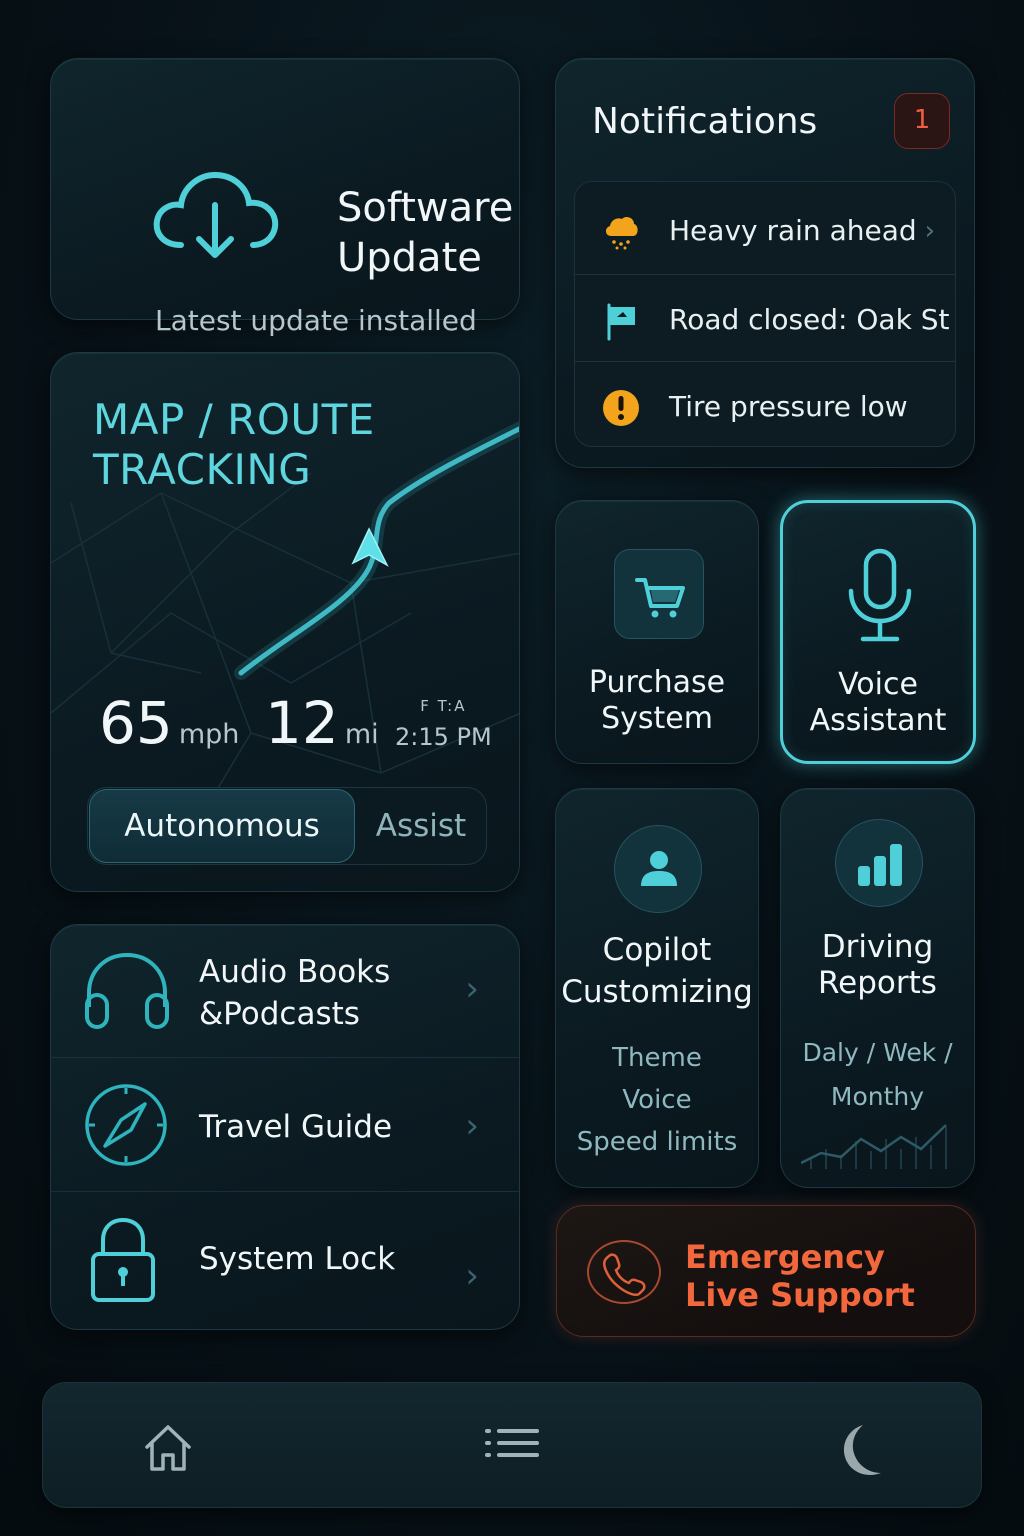  What do you see at coordinates (316, 320) in the screenshot?
I see `software-update-status: Latest update installed` at bounding box center [316, 320].